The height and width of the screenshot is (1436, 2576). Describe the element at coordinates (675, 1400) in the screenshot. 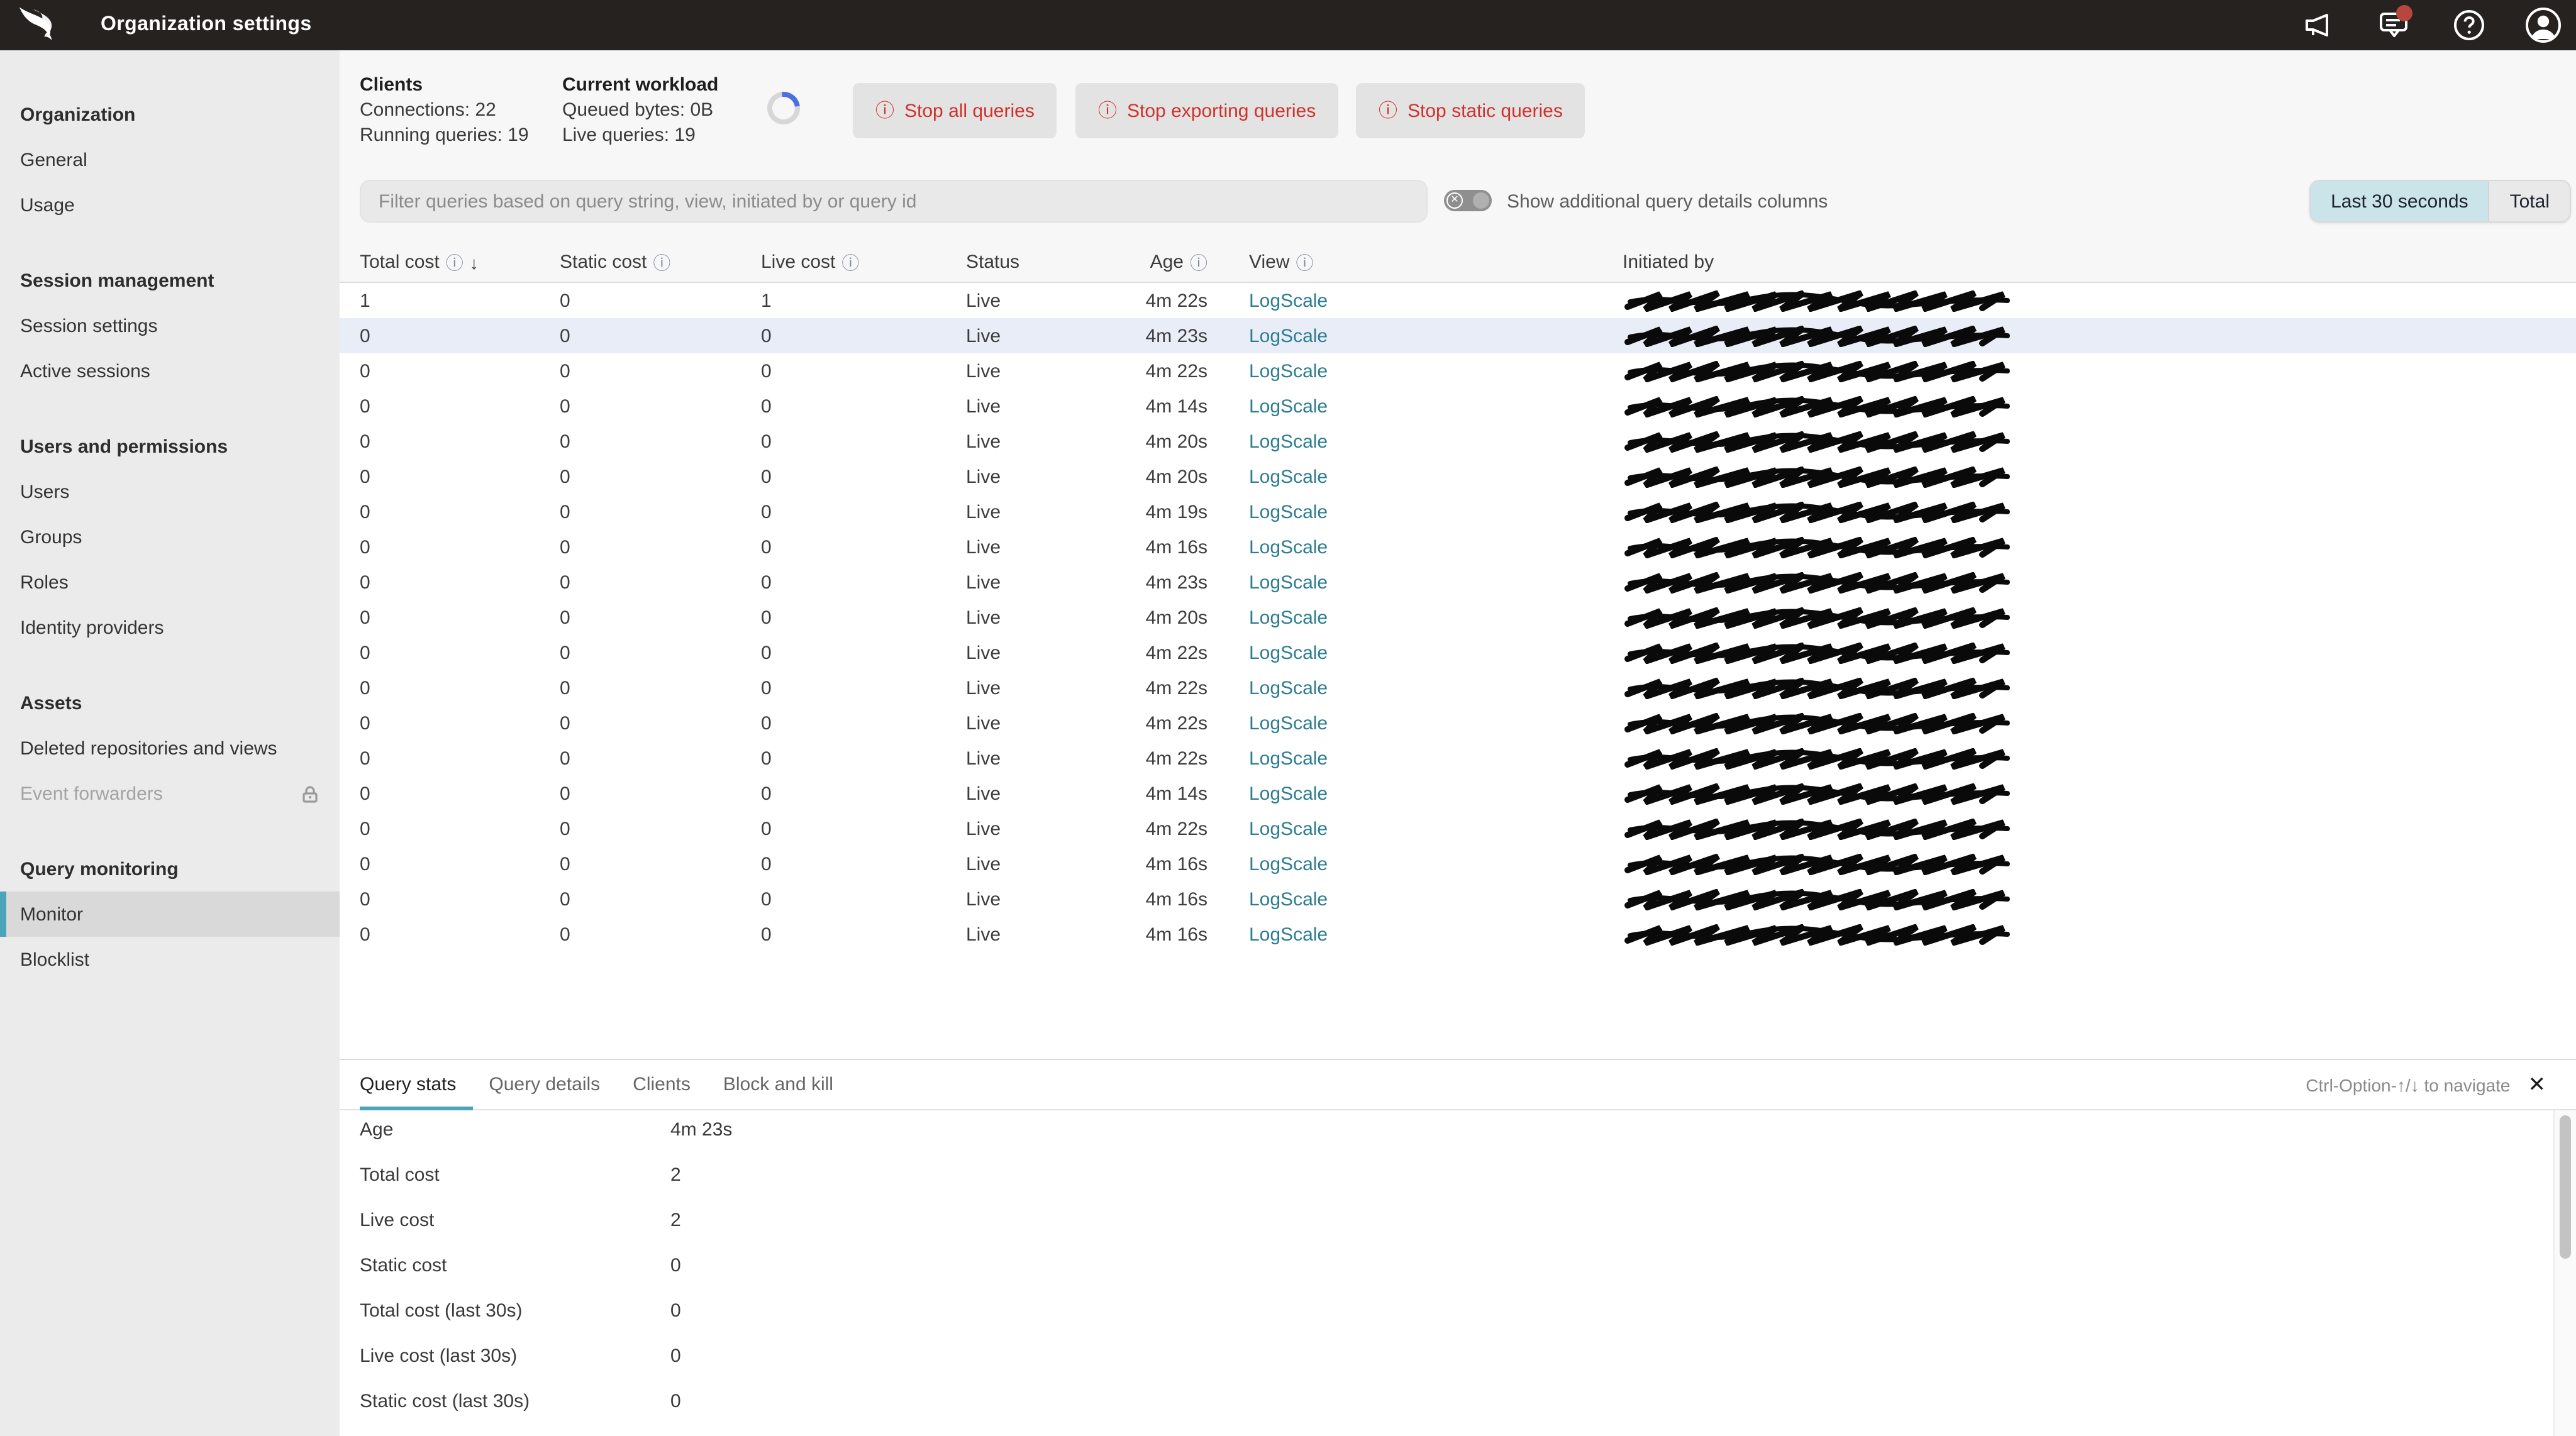

I see `stat-value: 0` at that location.